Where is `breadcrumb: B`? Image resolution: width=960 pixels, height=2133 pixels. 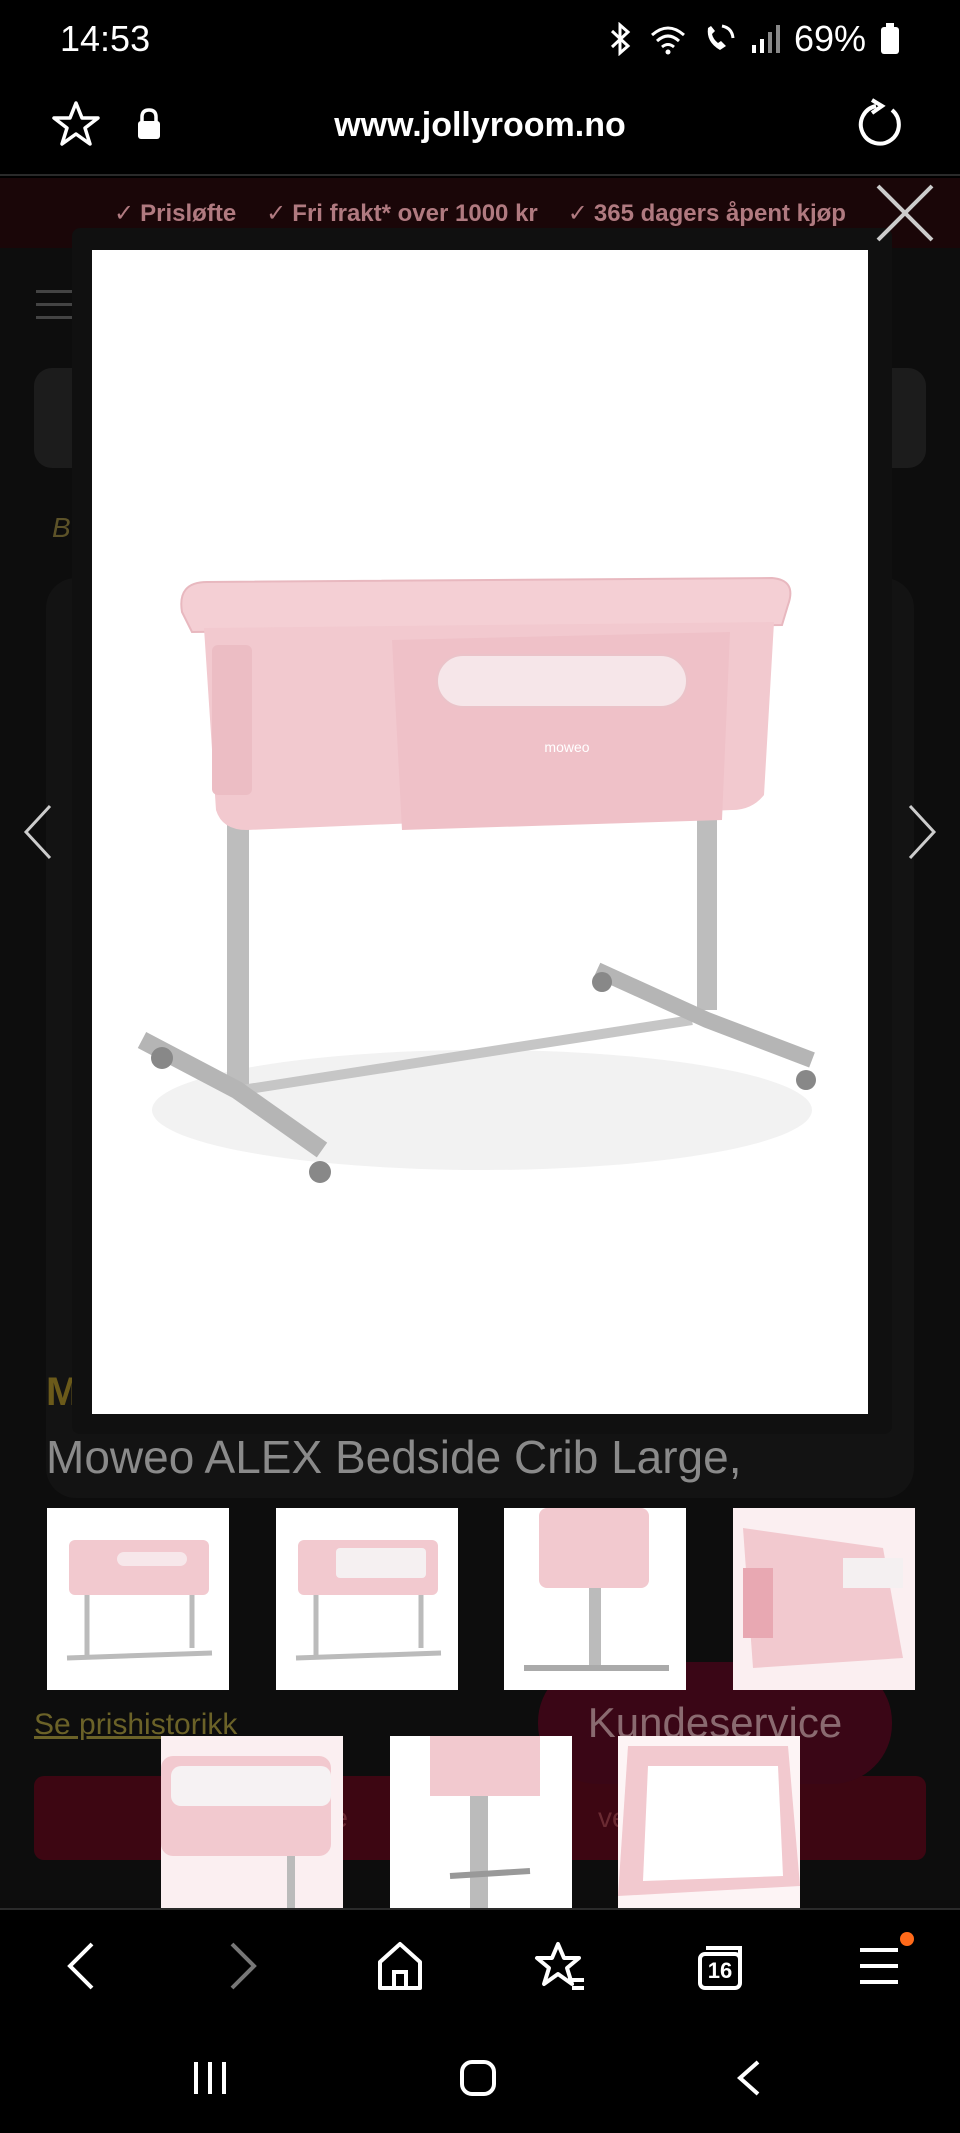
breadcrumb: B is located at coordinates (61, 528).